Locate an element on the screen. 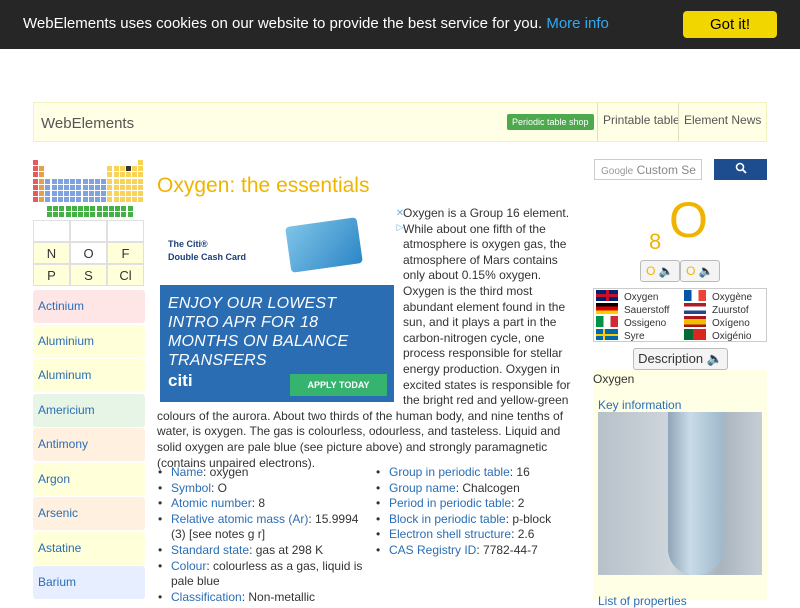 The width and height of the screenshot is (800, 608). element-cell-p: P is located at coordinates (51, 275).